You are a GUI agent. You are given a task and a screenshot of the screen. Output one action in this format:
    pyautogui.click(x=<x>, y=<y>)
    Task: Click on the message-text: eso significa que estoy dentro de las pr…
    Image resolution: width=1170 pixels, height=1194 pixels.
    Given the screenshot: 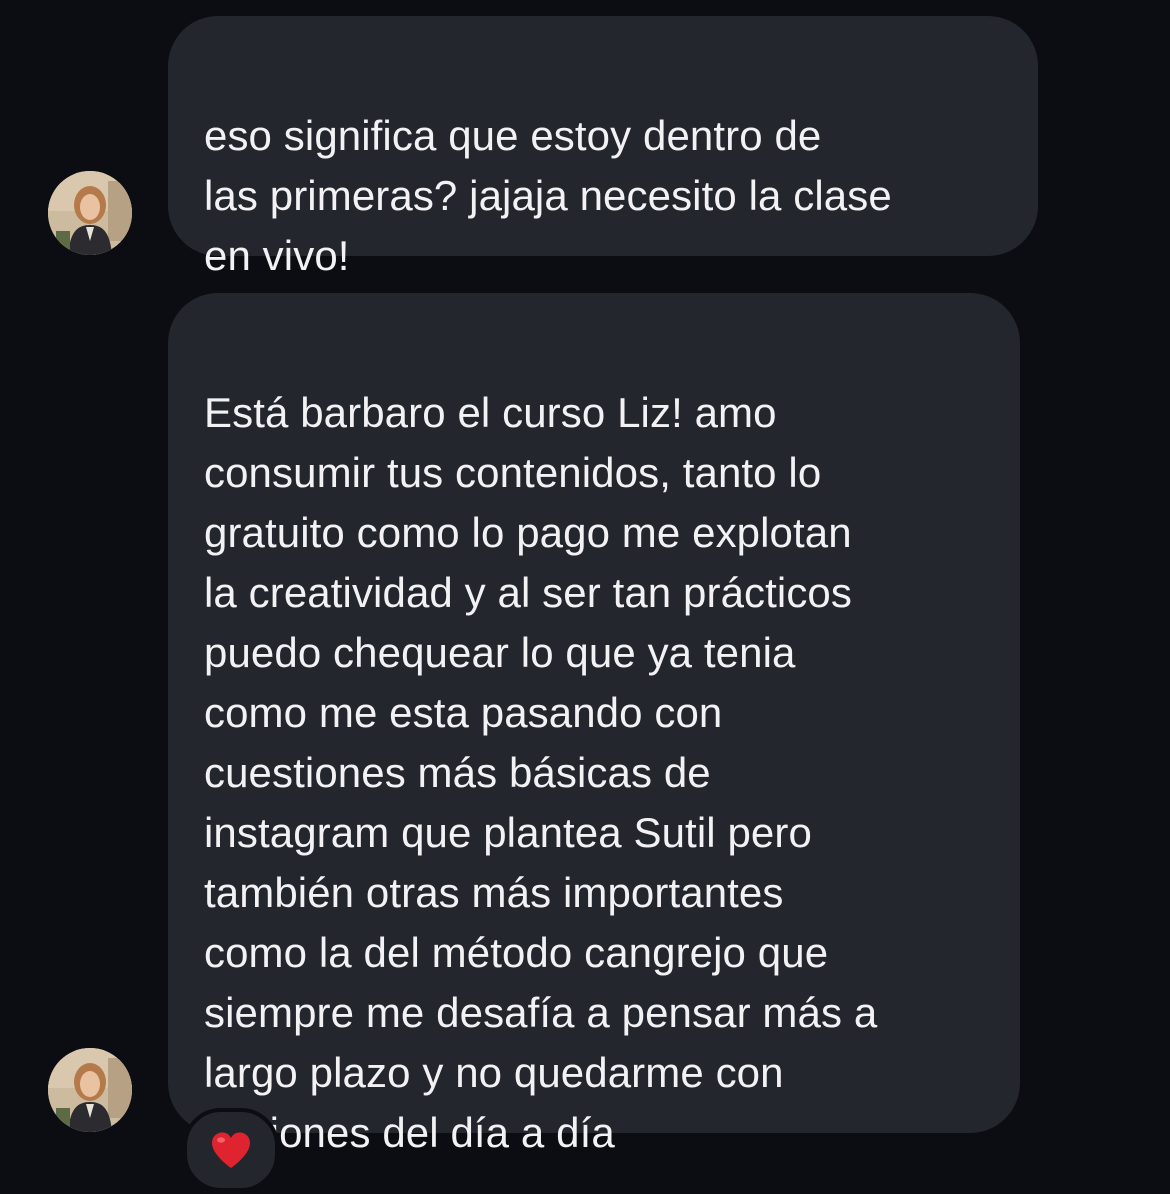 What is the action you would take?
    pyautogui.click(x=548, y=195)
    